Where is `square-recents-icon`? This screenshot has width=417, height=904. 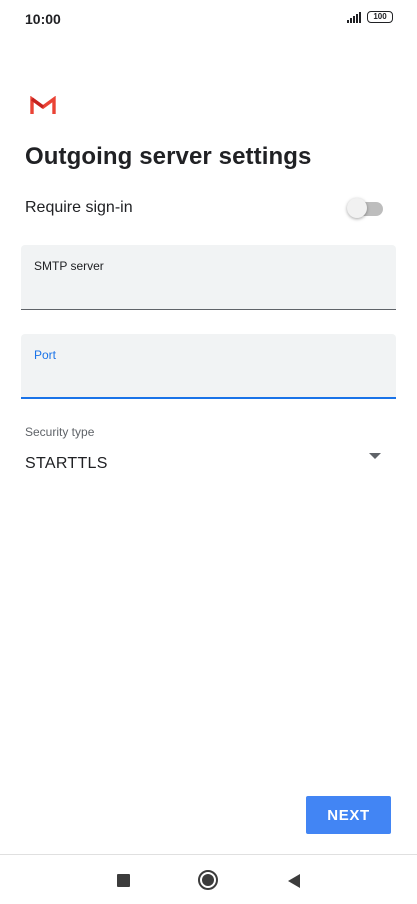 square-recents-icon is located at coordinates (123, 880).